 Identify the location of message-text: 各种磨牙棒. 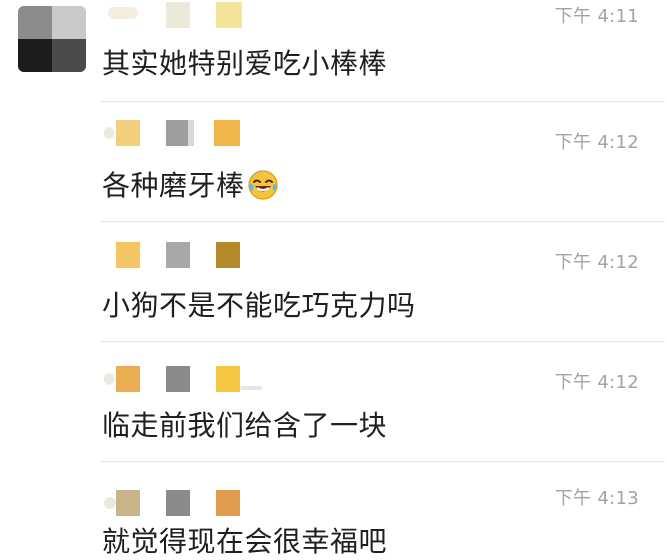
(190, 184).